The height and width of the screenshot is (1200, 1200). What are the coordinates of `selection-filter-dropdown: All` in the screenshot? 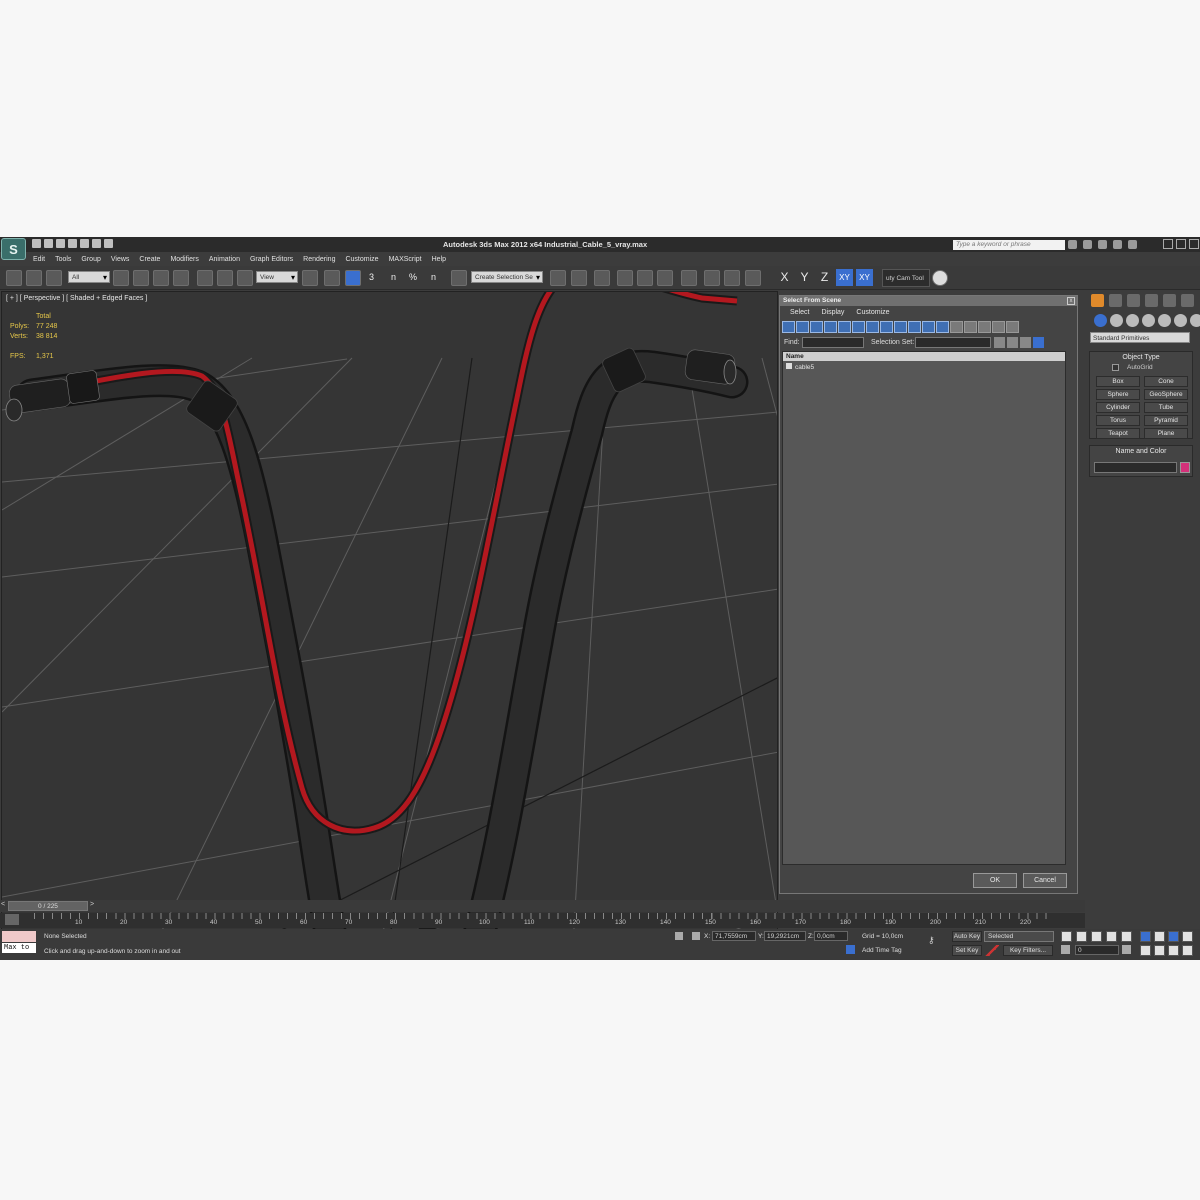 It's located at (89, 277).